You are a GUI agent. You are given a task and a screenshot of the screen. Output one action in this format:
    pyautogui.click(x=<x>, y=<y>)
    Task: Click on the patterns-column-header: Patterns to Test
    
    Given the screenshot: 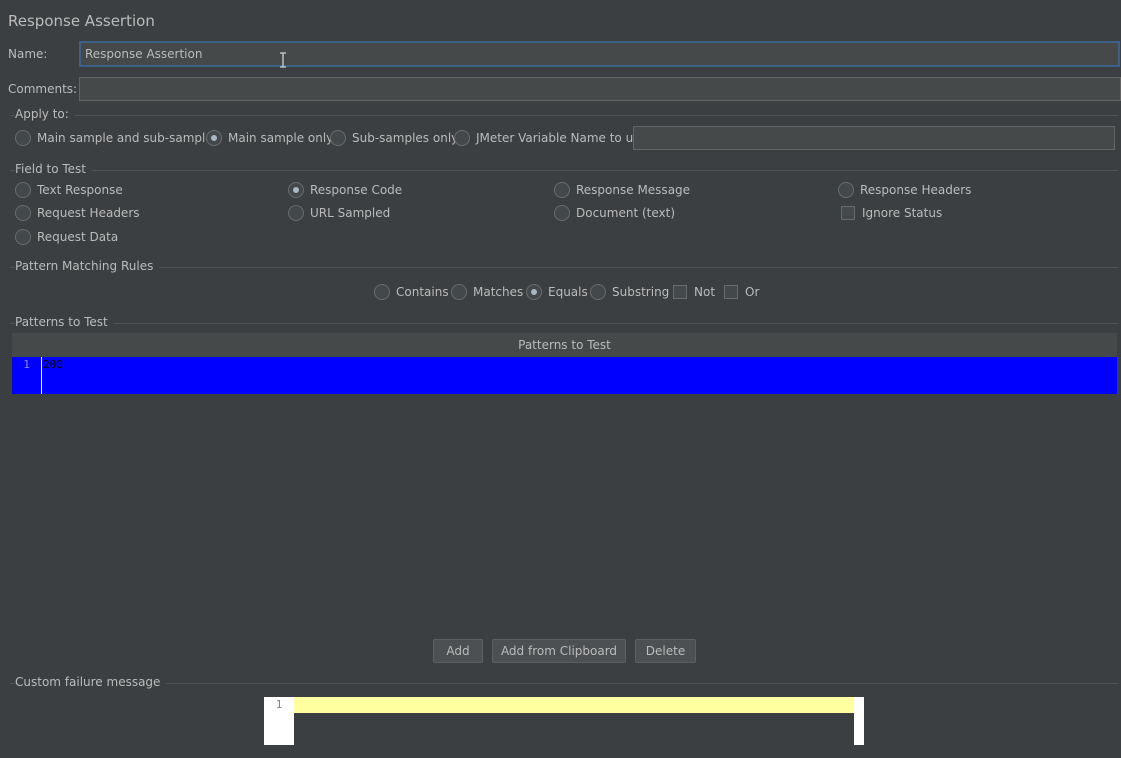 What is the action you would take?
    pyautogui.click(x=564, y=345)
    